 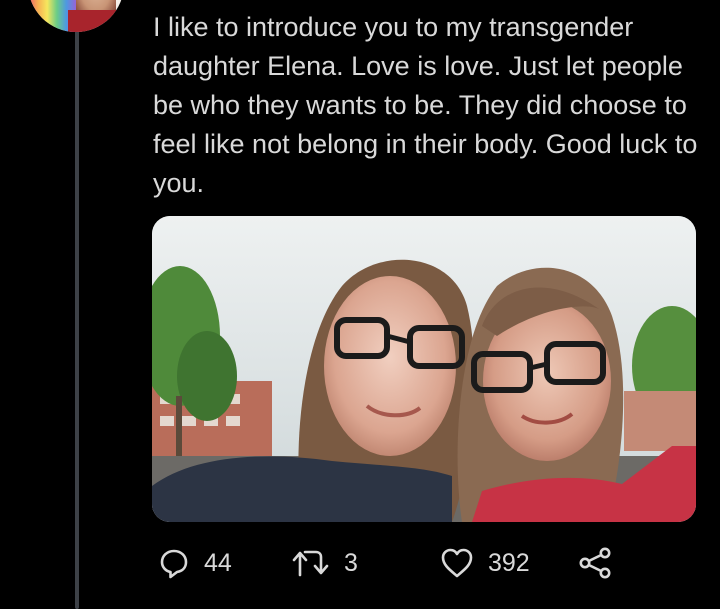 I want to click on retweet-count: 3, so click(x=351, y=562).